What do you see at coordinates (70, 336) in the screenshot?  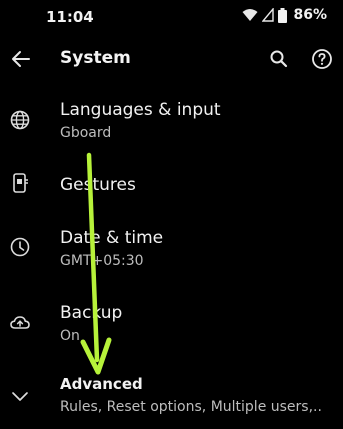 I see `settings-item-subtitle: On` at bounding box center [70, 336].